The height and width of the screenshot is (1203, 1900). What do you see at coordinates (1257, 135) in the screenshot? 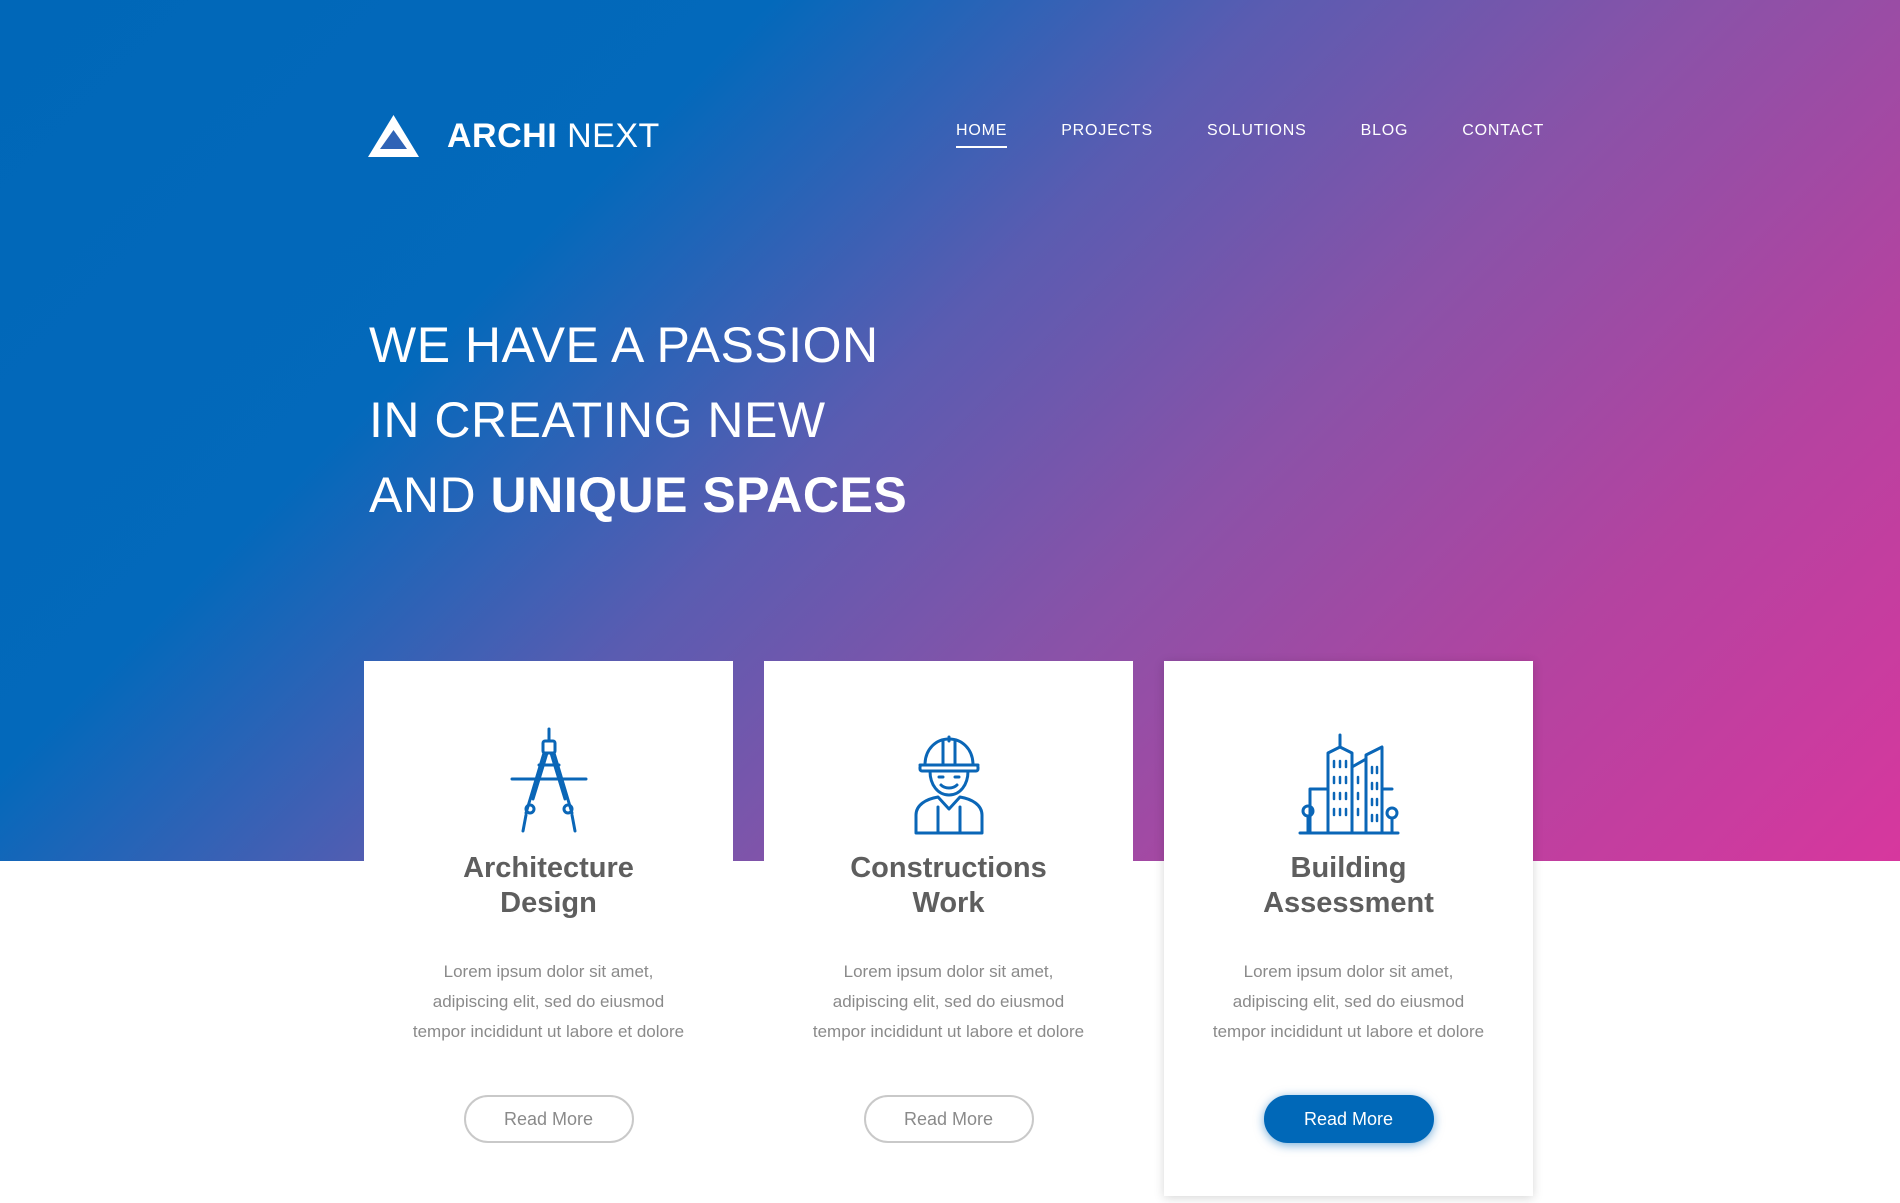
I see `nav-solutions: SOLUTIONS` at bounding box center [1257, 135].